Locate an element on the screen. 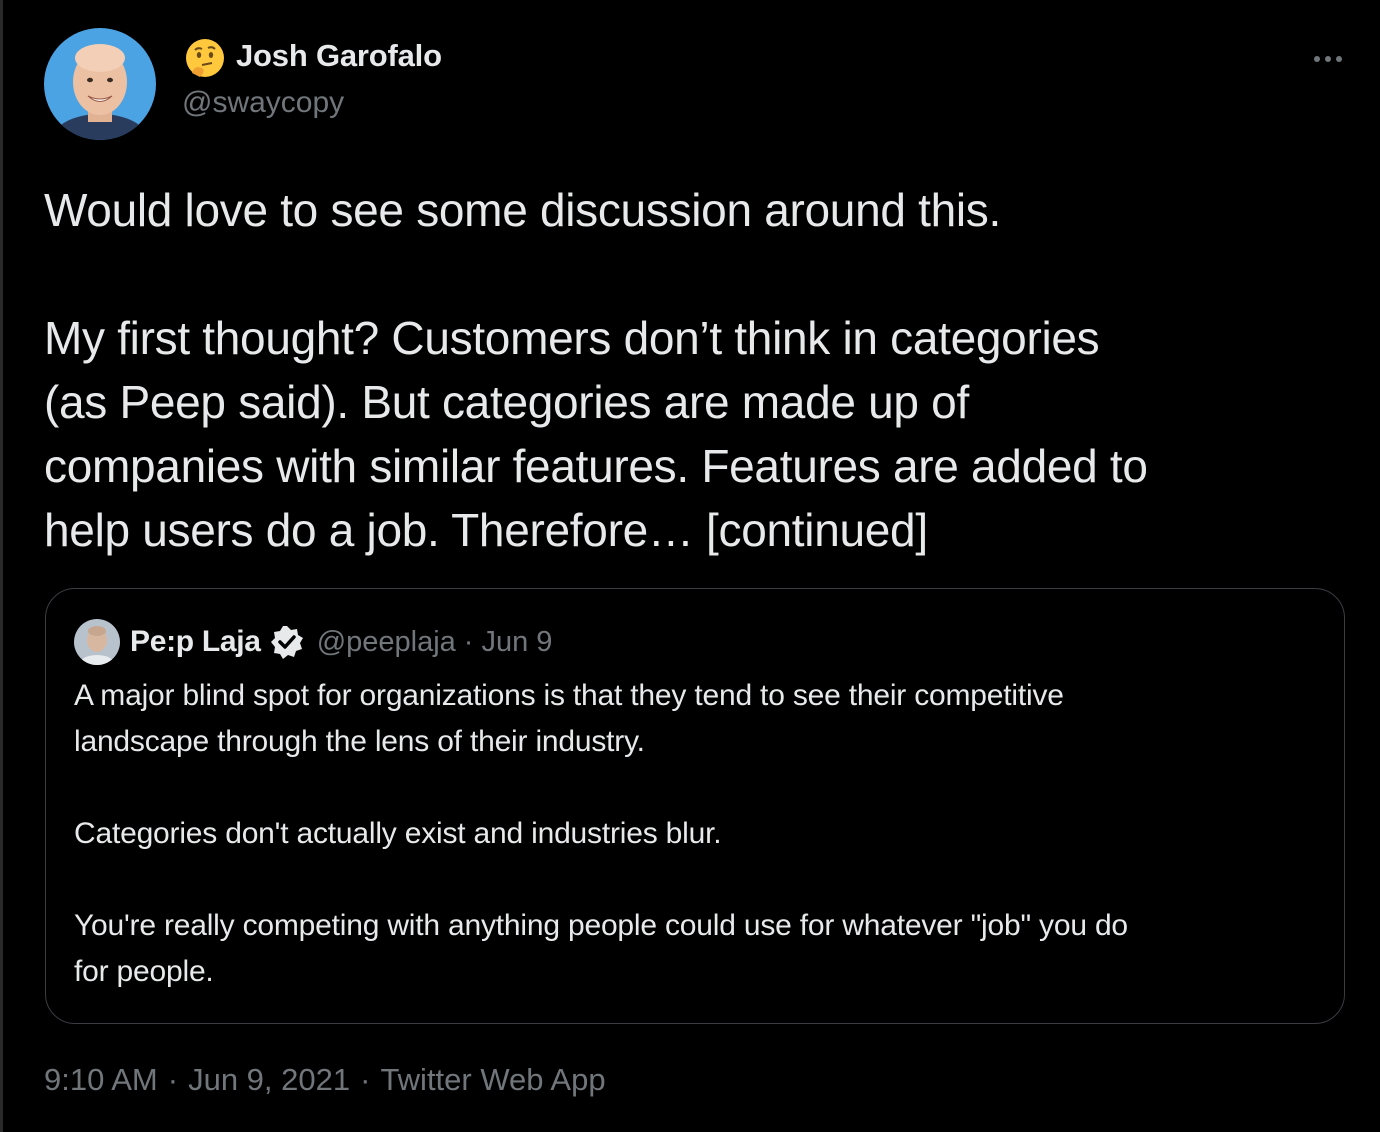  quoted-tweet-header: Pe:p Laja @peeplaja · Jun 9 is located at coordinates (341, 642).